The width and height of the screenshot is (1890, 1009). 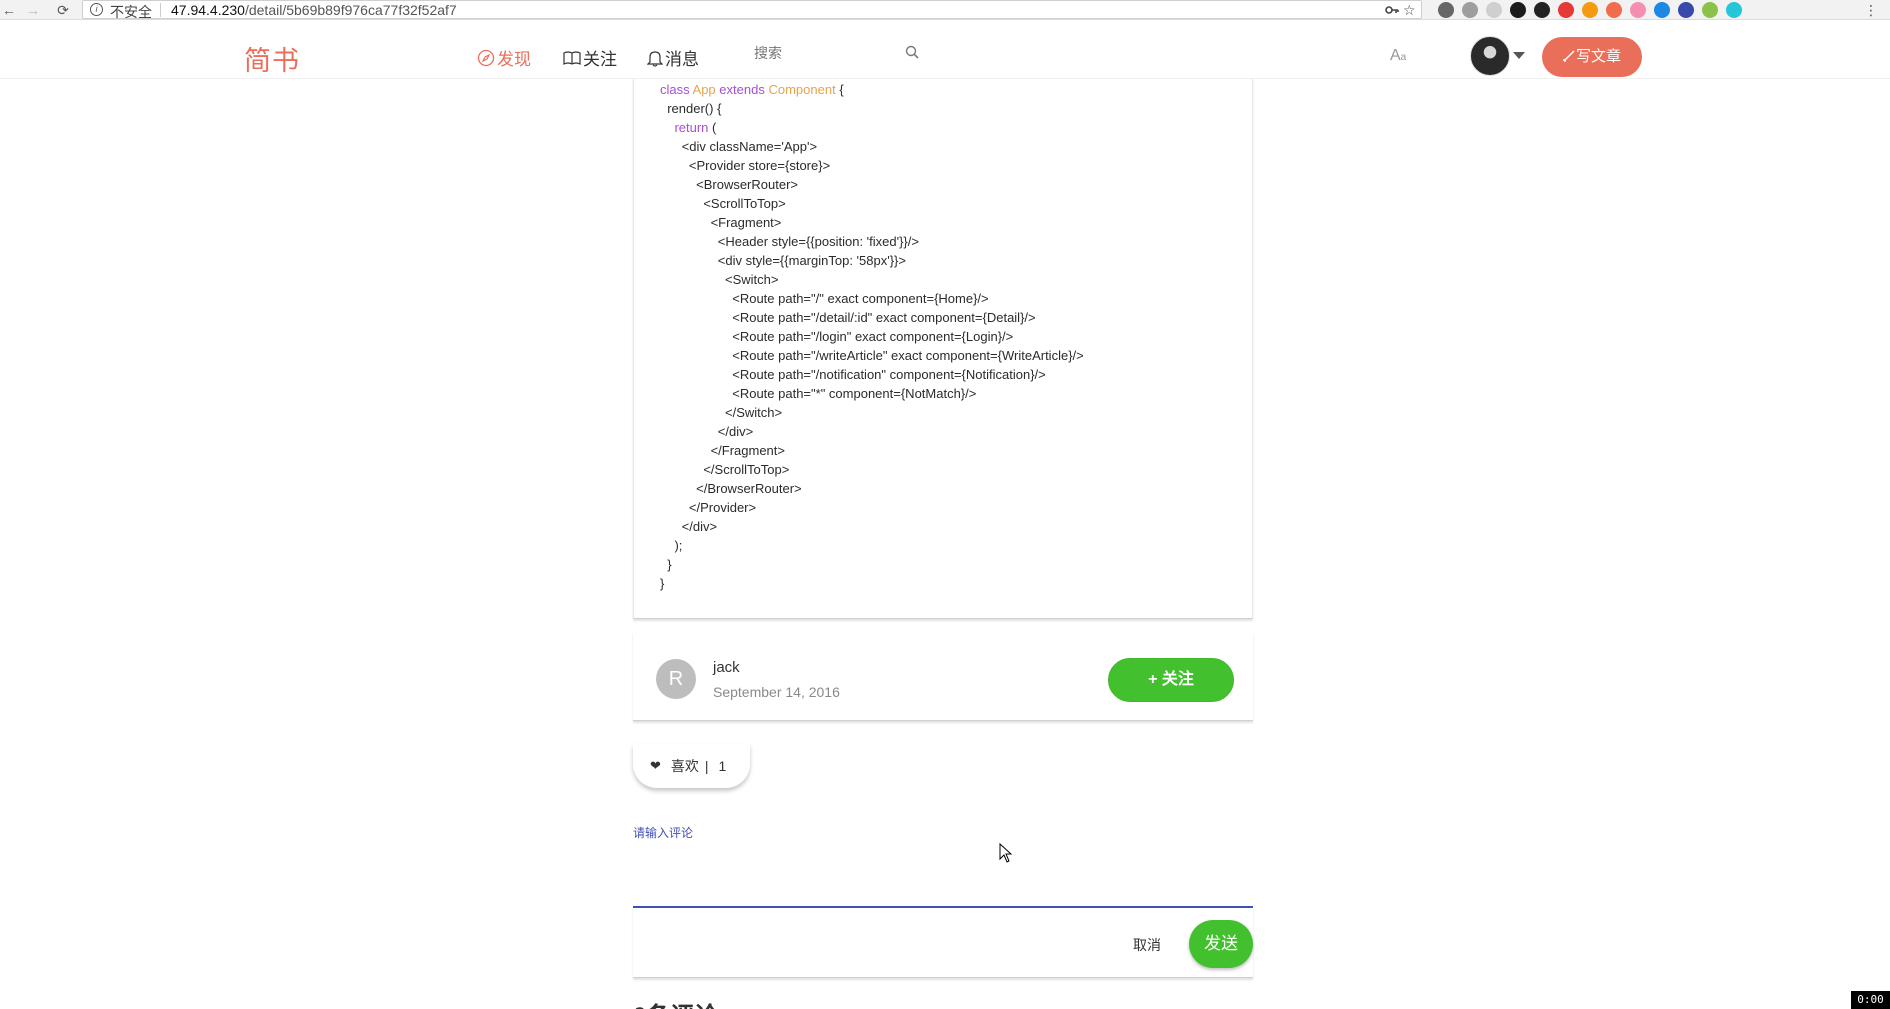 What do you see at coordinates (600, 59) in the screenshot?
I see `nav-following-label: 关注` at bounding box center [600, 59].